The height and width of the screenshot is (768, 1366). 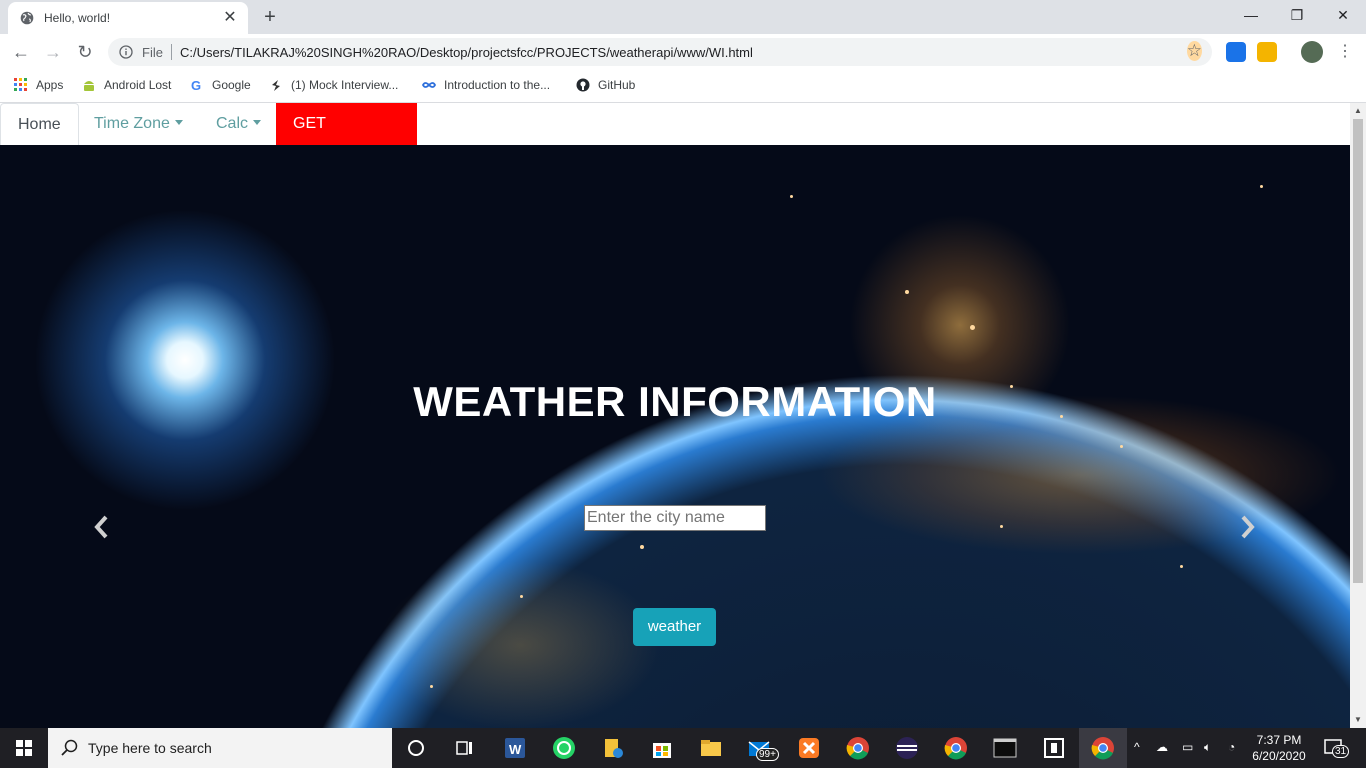 I want to click on info-icon, so click(x=126, y=52).